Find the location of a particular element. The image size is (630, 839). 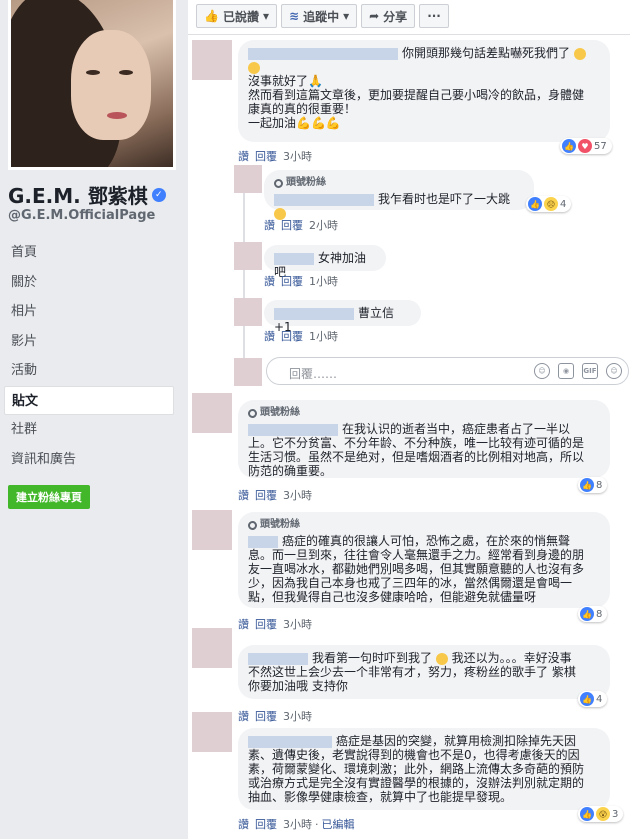

reaction-count: 8 is located at coordinates (599, 614).